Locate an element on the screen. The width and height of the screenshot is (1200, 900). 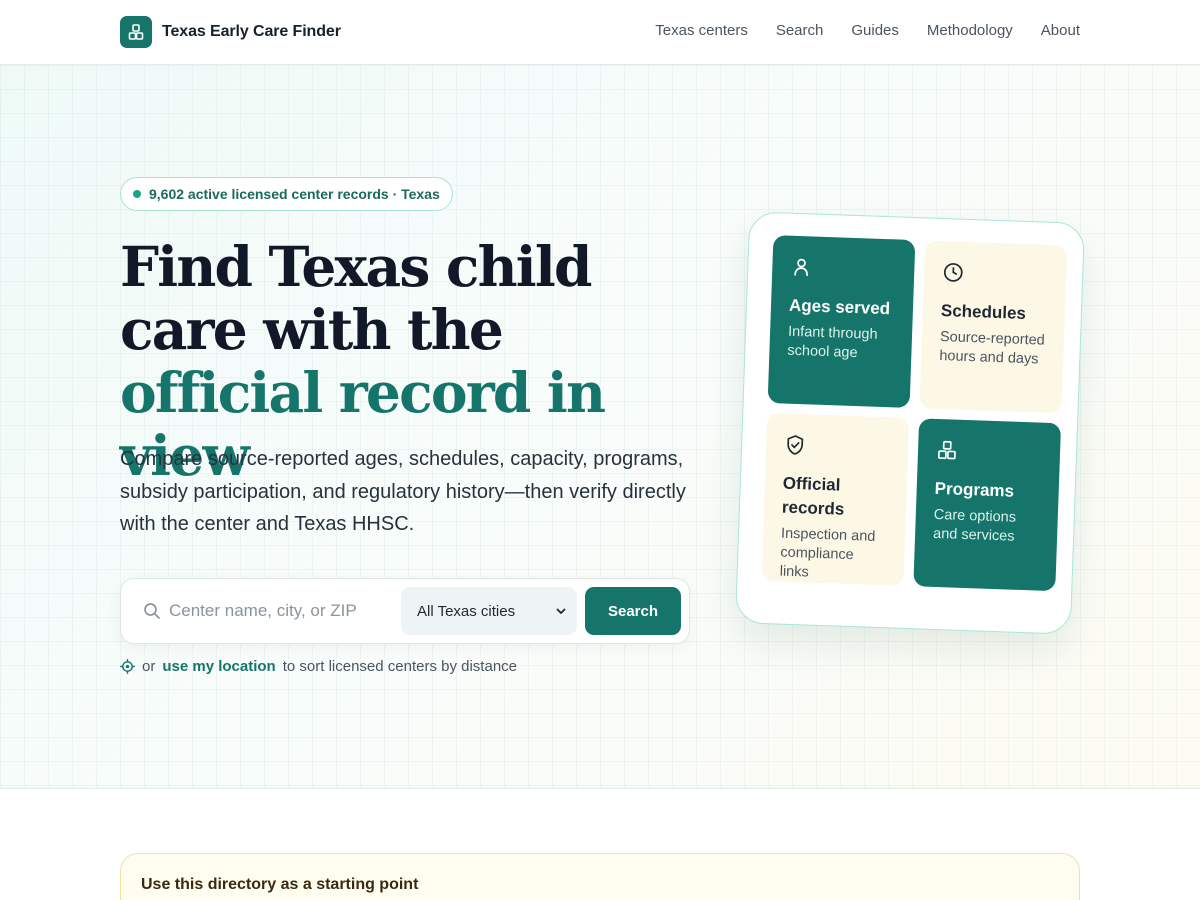
brand-link: Texas Early Care Finder is located at coordinates (230, 32).